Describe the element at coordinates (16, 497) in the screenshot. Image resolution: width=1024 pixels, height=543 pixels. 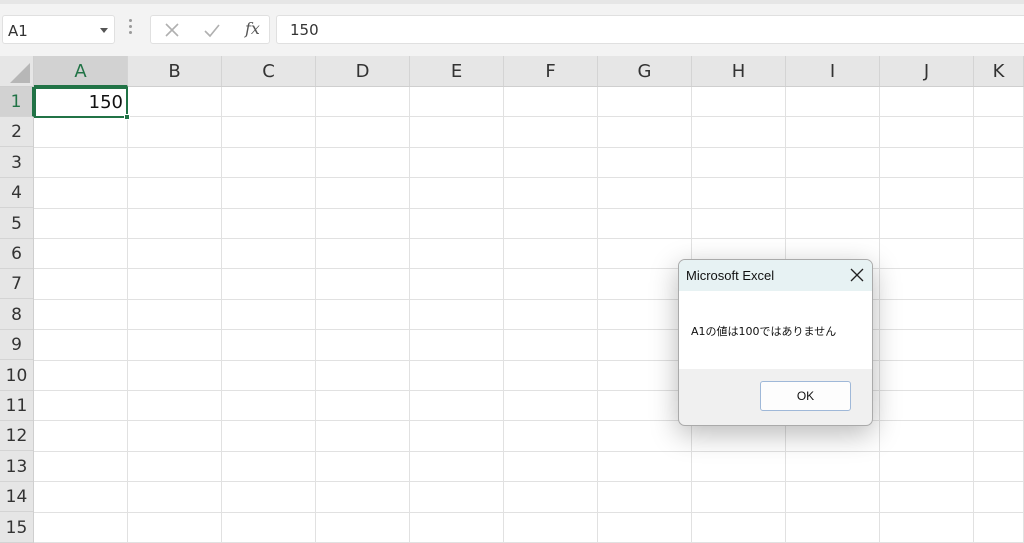
I see `row-header-14: 14` at that location.